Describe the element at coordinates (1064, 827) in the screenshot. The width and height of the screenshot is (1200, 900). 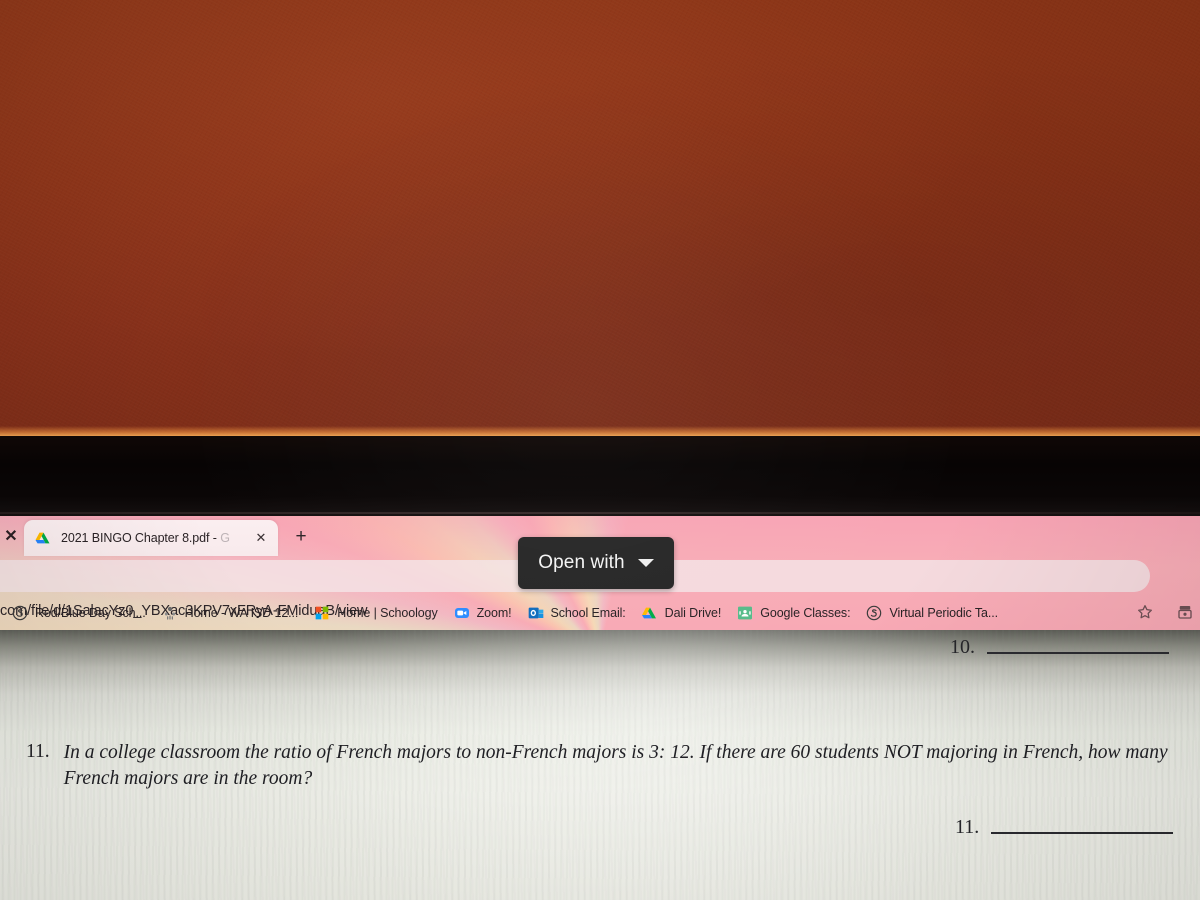
I see `answer-row-11: 11.` at that location.